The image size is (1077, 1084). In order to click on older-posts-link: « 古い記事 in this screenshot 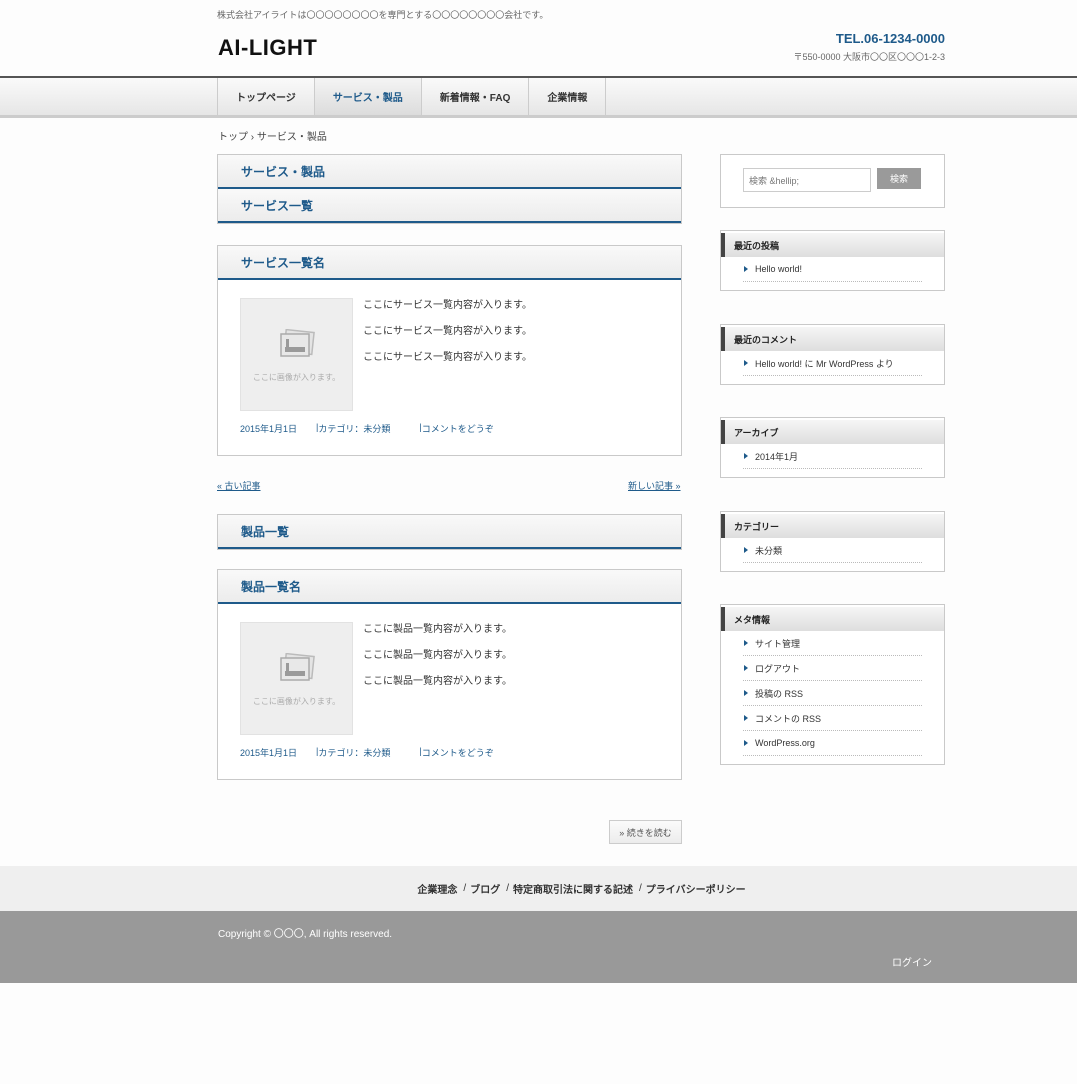, I will do `click(449, 485)`.